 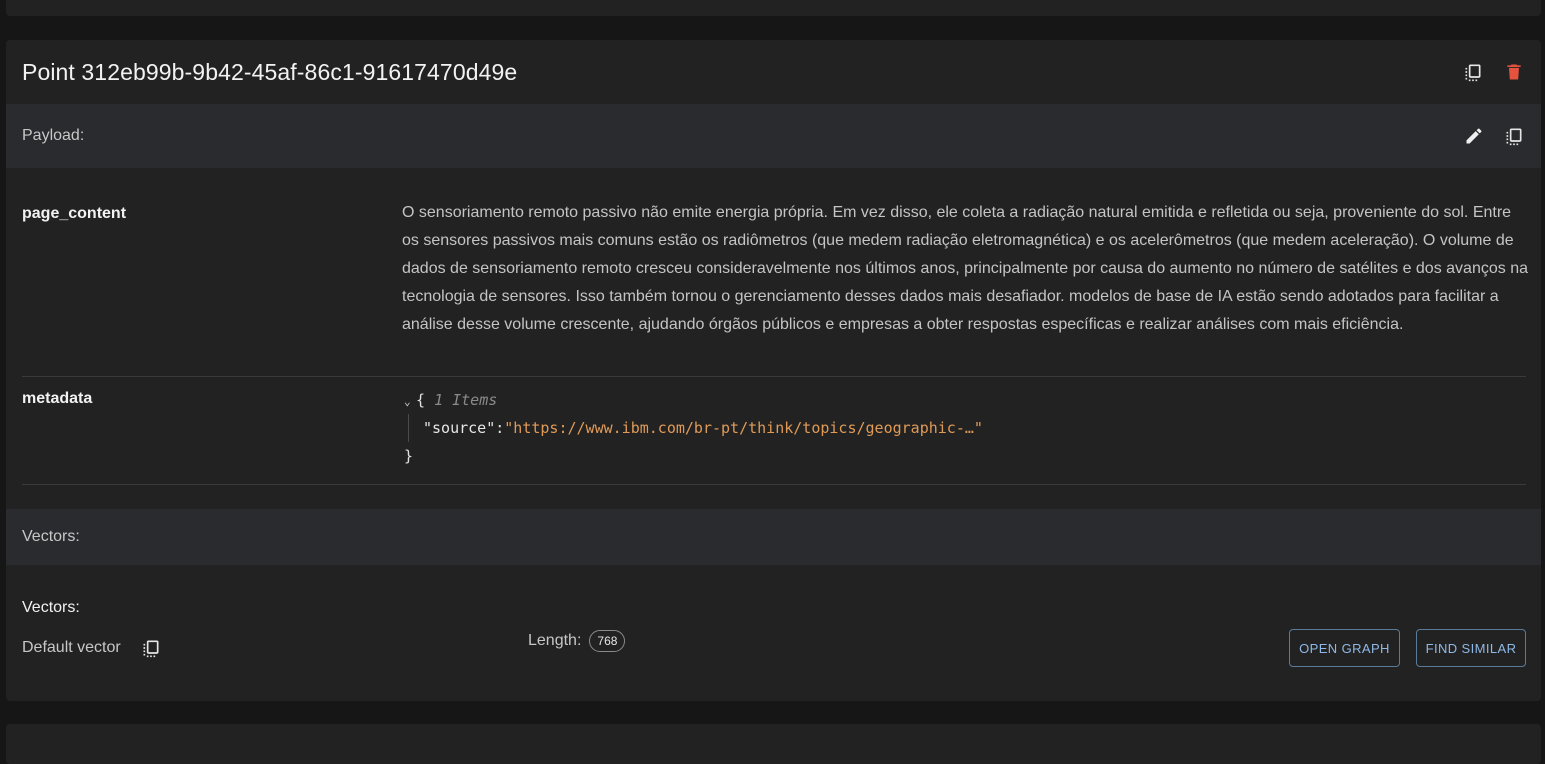 What do you see at coordinates (409, 456) in the screenshot?
I see `json-close-brace: }` at bounding box center [409, 456].